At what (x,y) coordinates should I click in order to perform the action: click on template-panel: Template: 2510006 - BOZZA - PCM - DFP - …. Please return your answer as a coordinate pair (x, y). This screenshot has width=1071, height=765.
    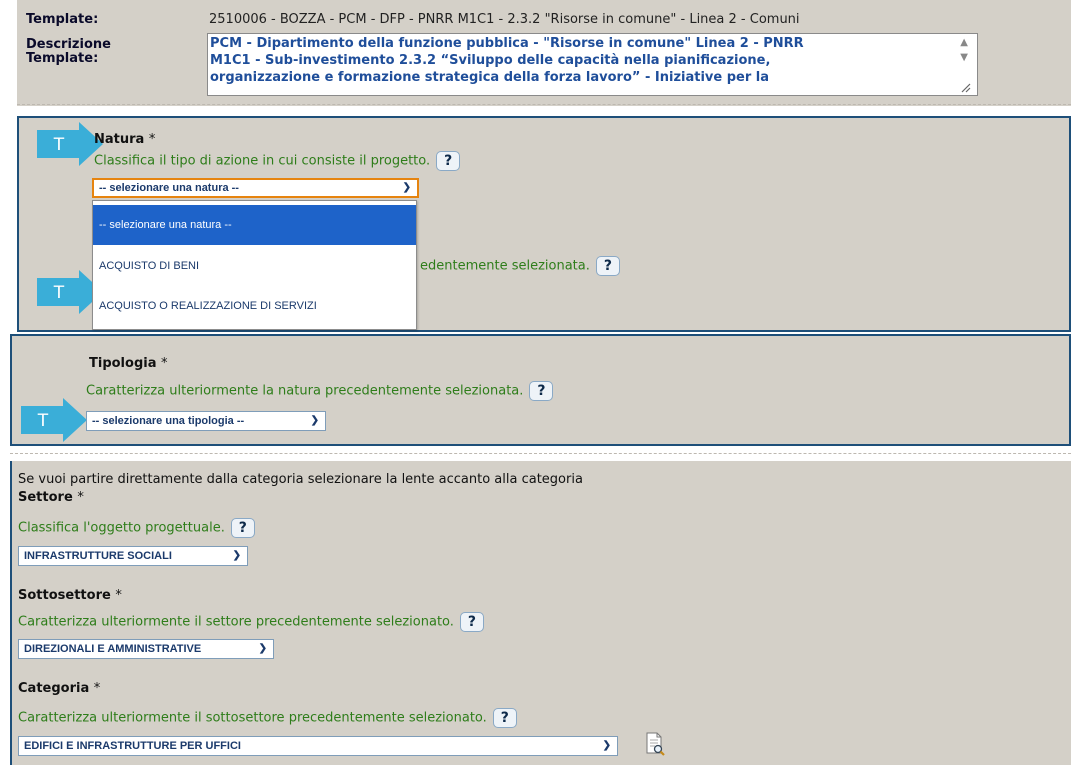
    Looking at the image, I should click on (544, 53).